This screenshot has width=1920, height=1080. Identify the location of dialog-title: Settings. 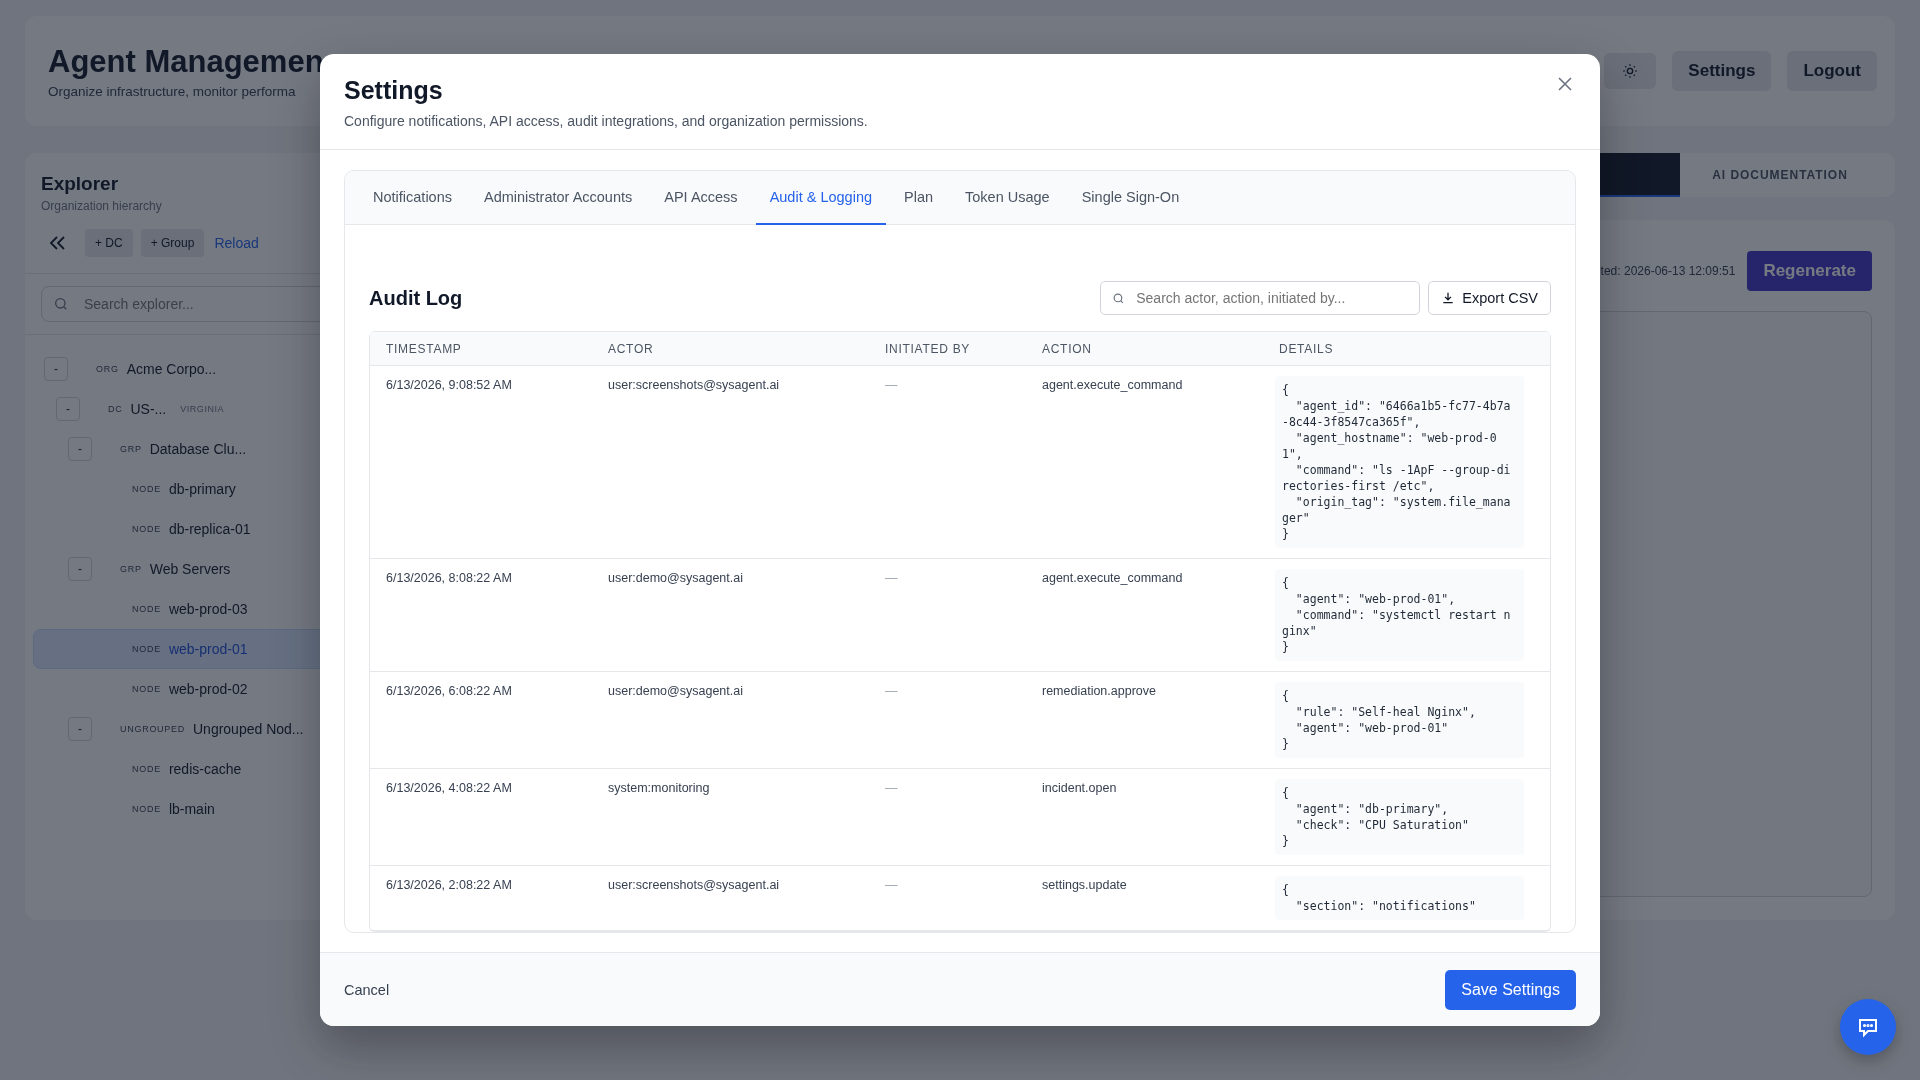
(393, 90).